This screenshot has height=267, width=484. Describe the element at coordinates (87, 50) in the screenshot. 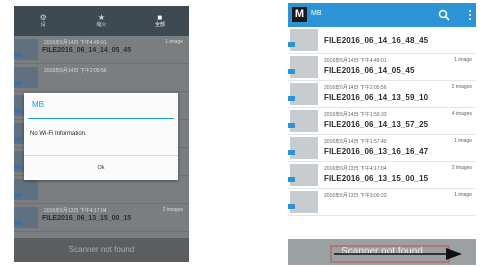

I see `file-name: FILE2016_06_14_14_05_45` at that location.